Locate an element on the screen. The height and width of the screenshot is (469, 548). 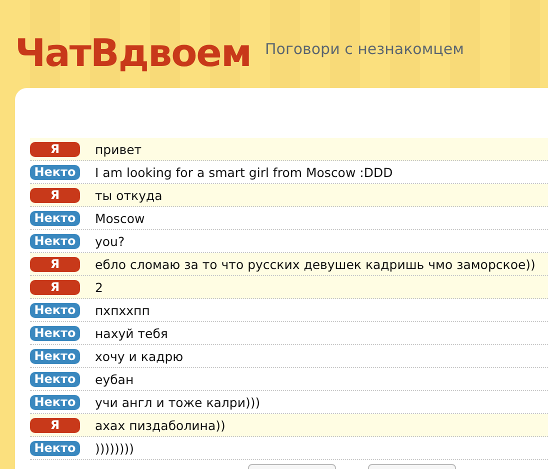
message-text: учи англ и тоже калри))) is located at coordinates (177, 402).